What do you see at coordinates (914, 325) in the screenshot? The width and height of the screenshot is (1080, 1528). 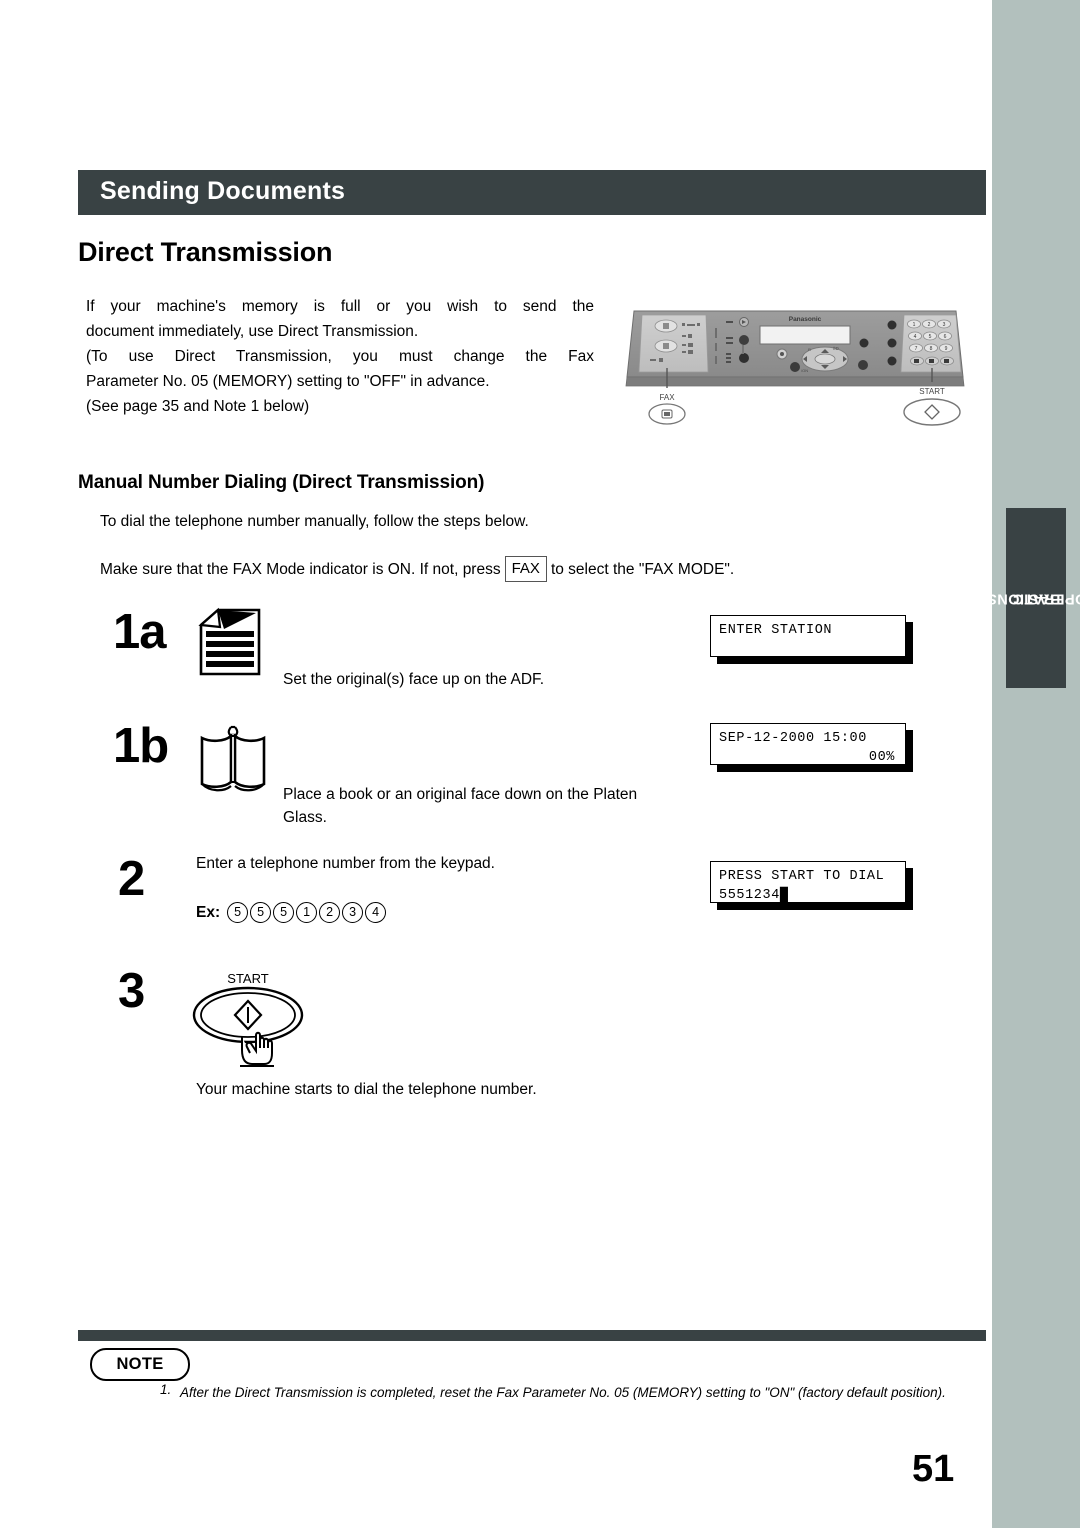 I see `svg-text: 1` at bounding box center [914, 325].